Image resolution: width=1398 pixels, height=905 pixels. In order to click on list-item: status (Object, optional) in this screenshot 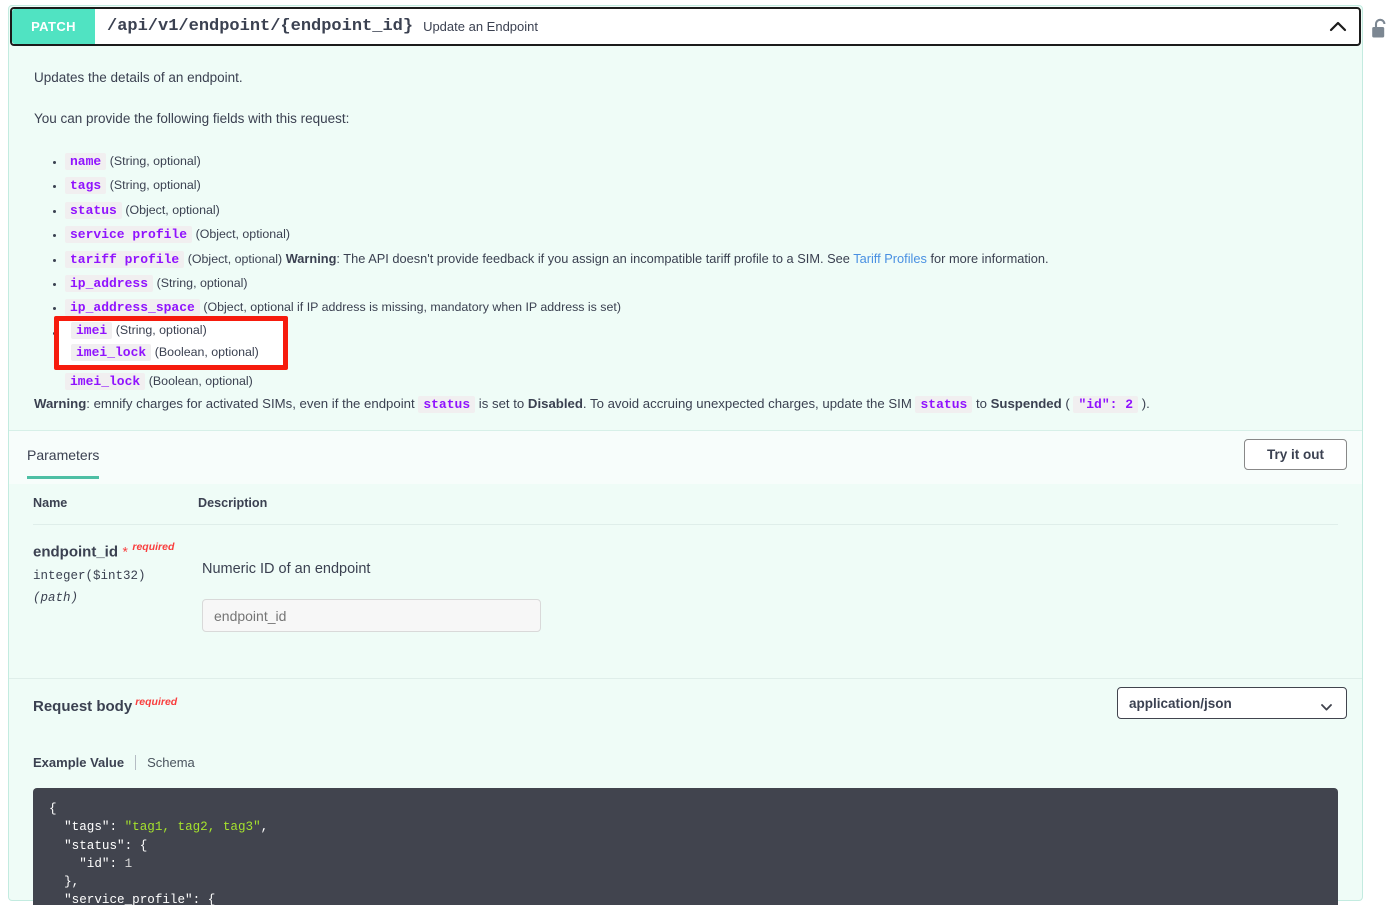, I will do `click(701, 210)`.